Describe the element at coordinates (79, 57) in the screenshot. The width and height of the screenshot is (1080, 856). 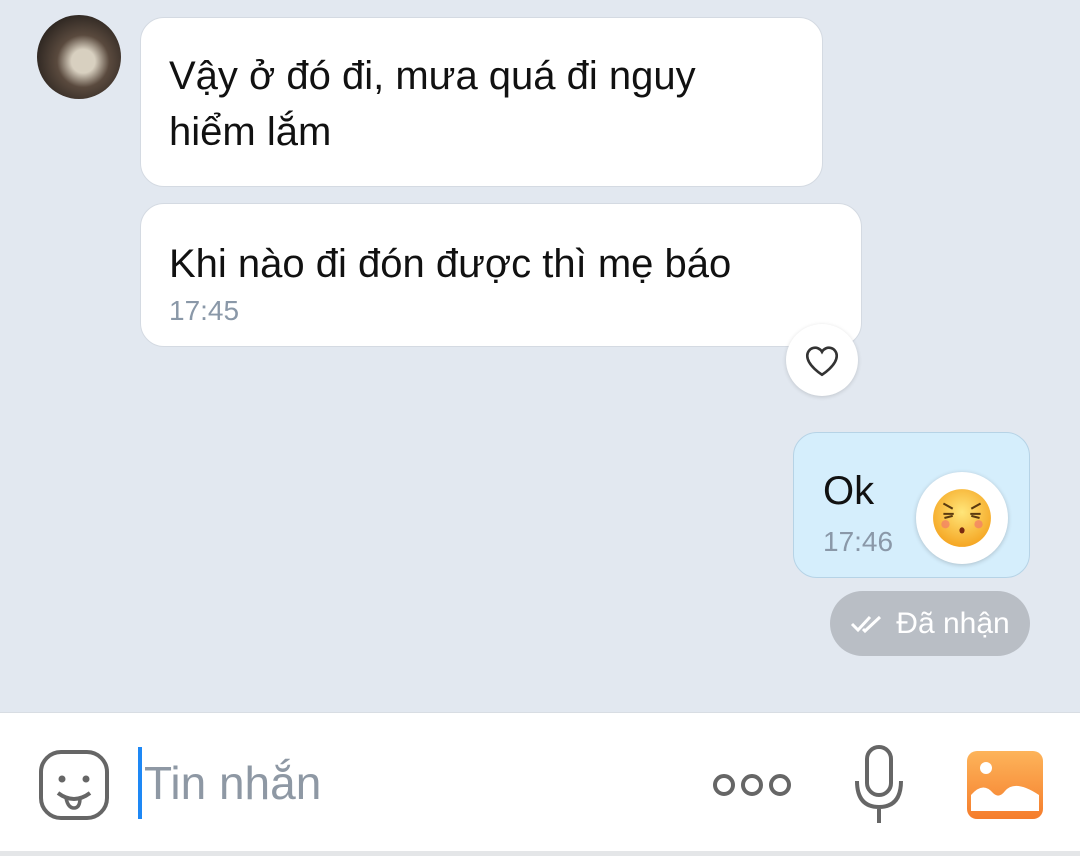
I see `contact-avatar` at that location.